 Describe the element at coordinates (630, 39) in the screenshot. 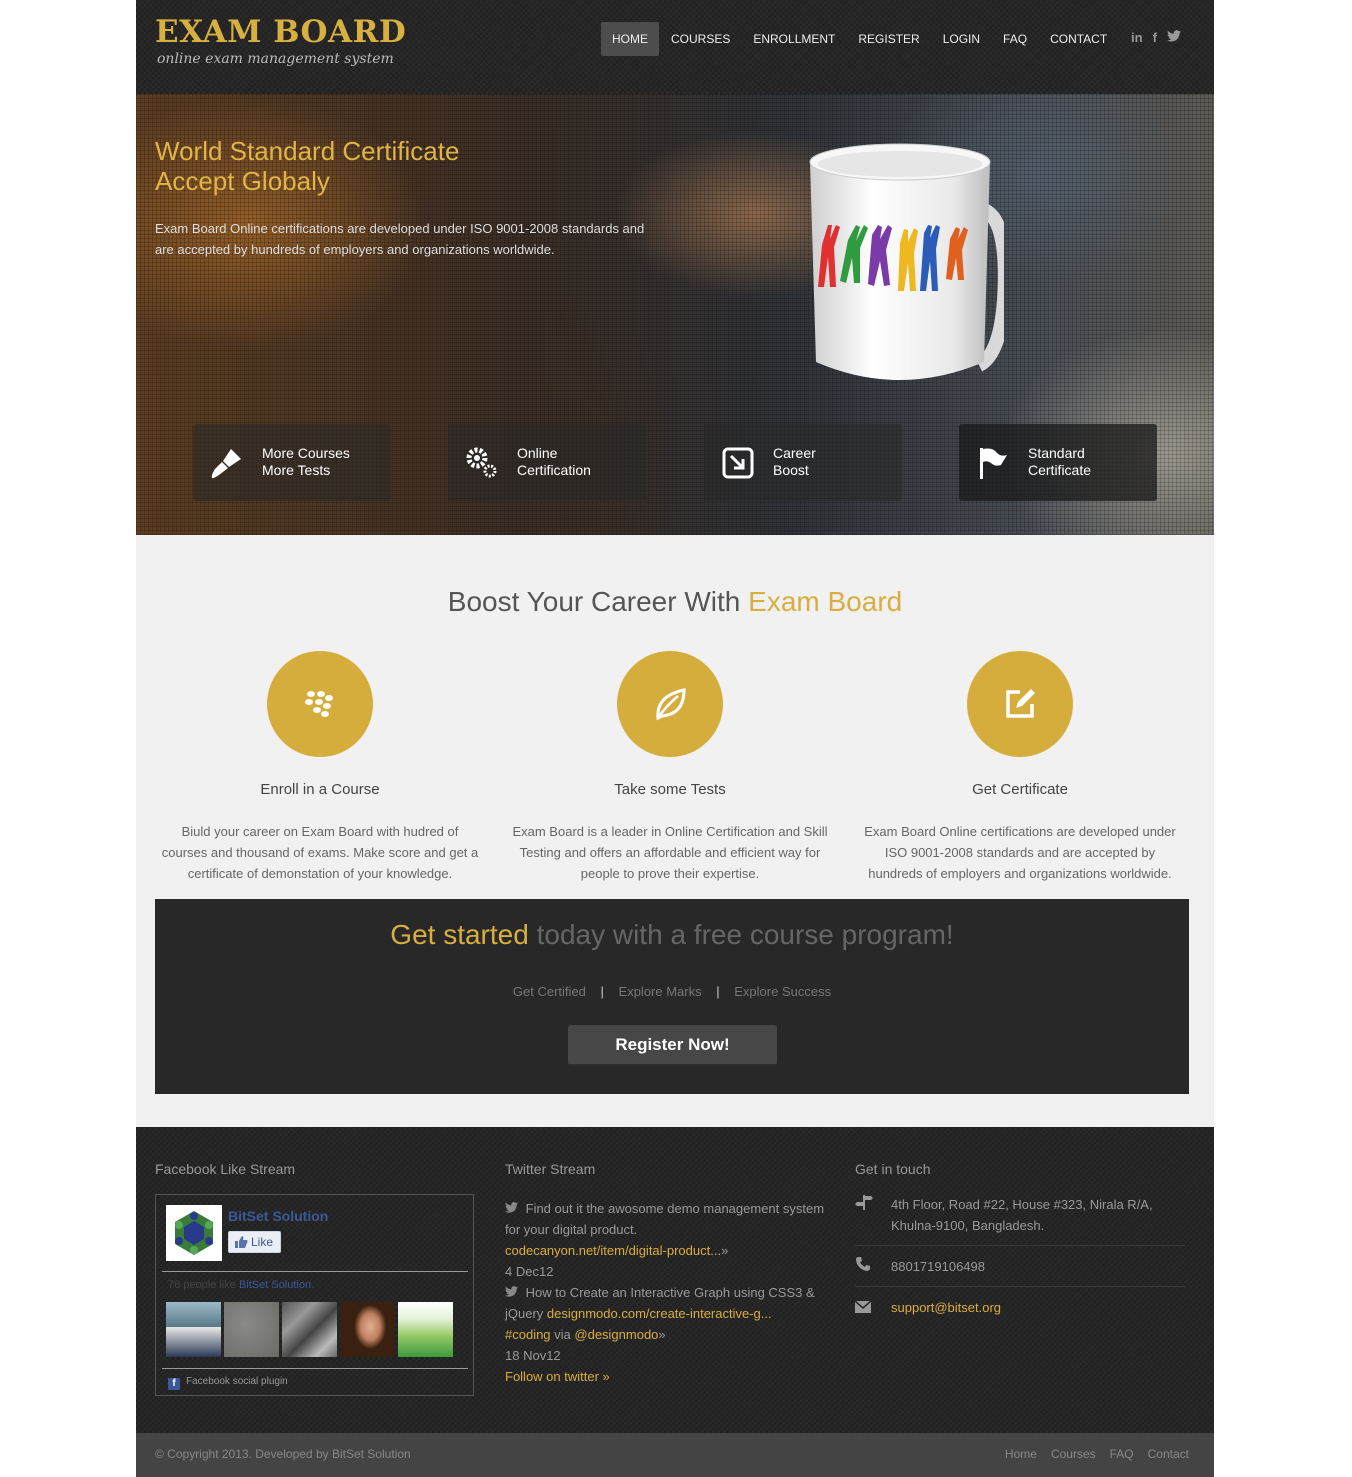

I see `nav-home: HOME` at that location.